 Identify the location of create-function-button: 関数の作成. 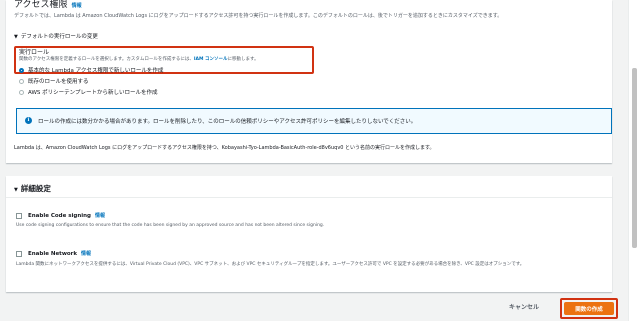
(589, 308).